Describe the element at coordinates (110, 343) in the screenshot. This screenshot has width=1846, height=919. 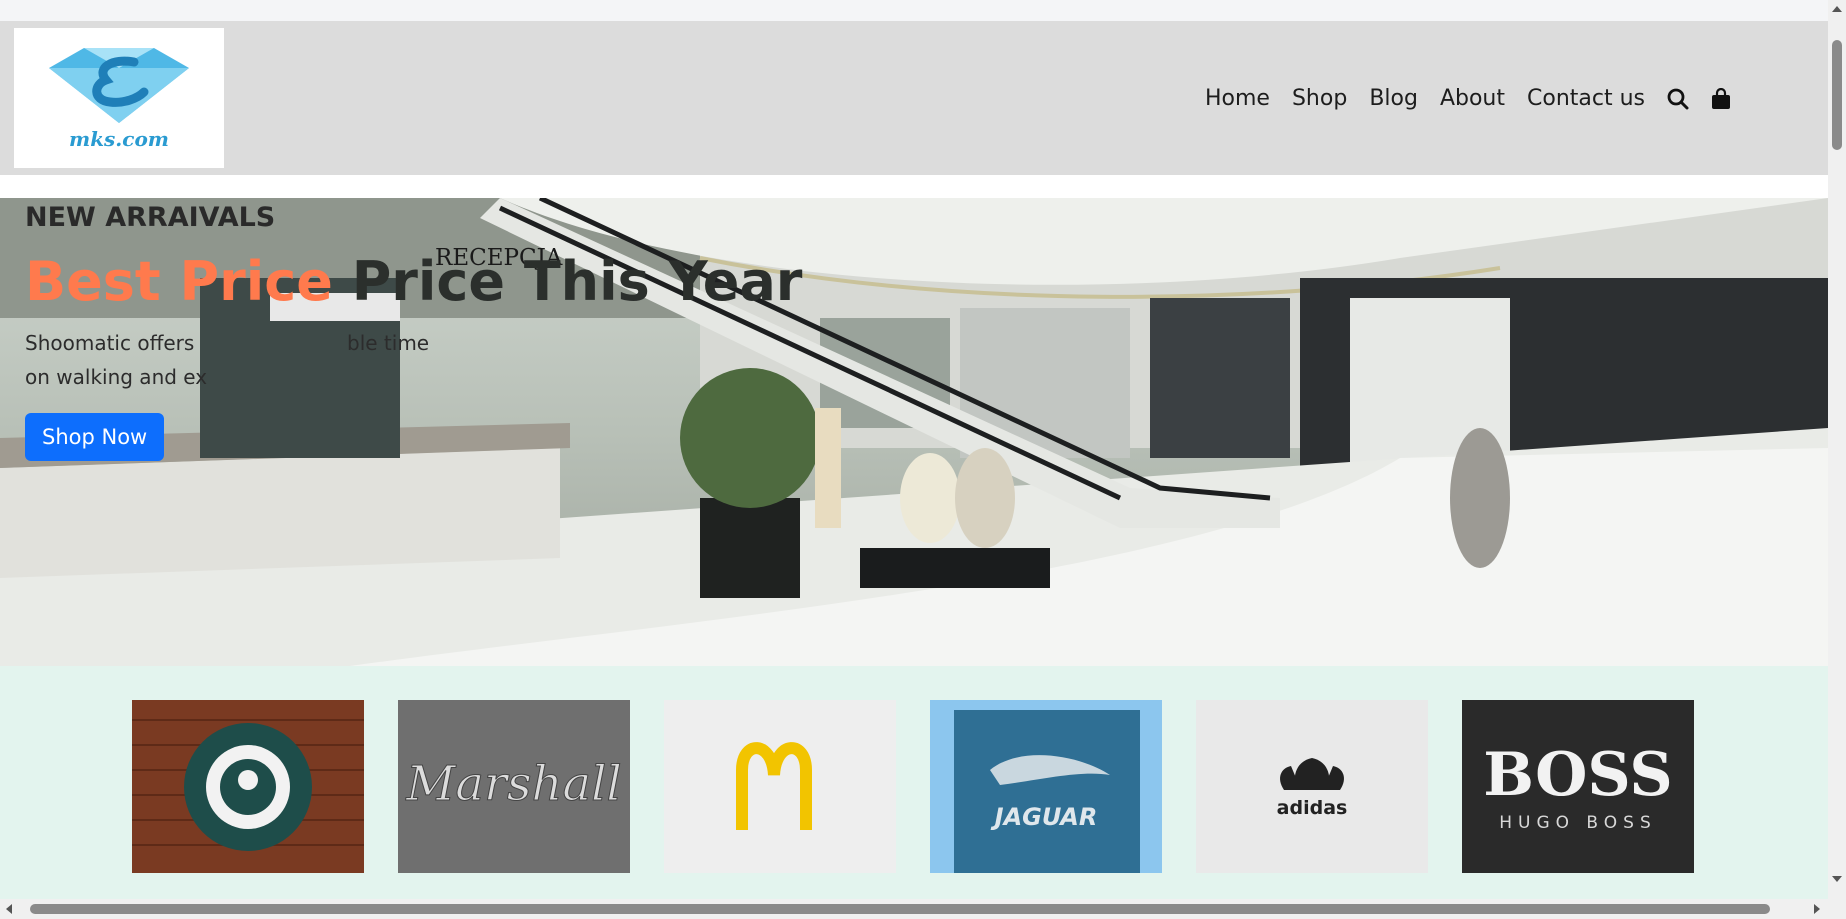
I see `hero-subtext-line1: Shoomatic offers` at that location.